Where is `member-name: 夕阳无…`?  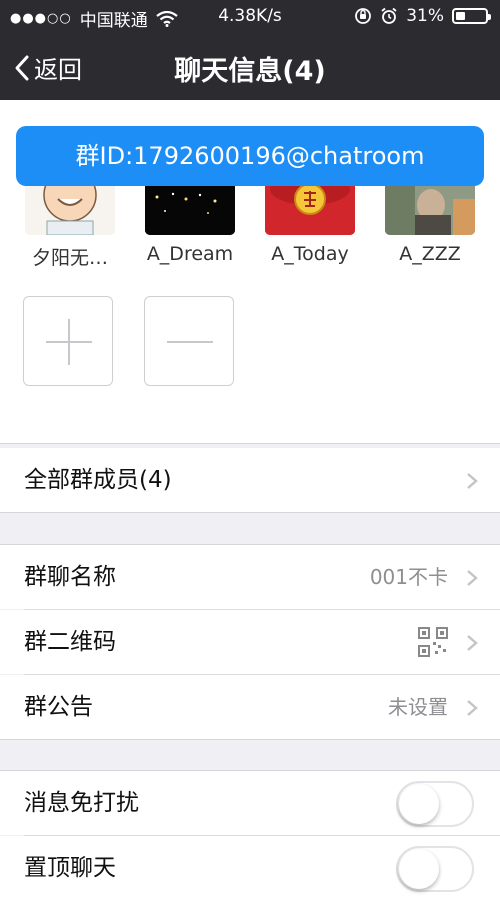
member-name: 夕阳无… is located at coordinates (69, 258).